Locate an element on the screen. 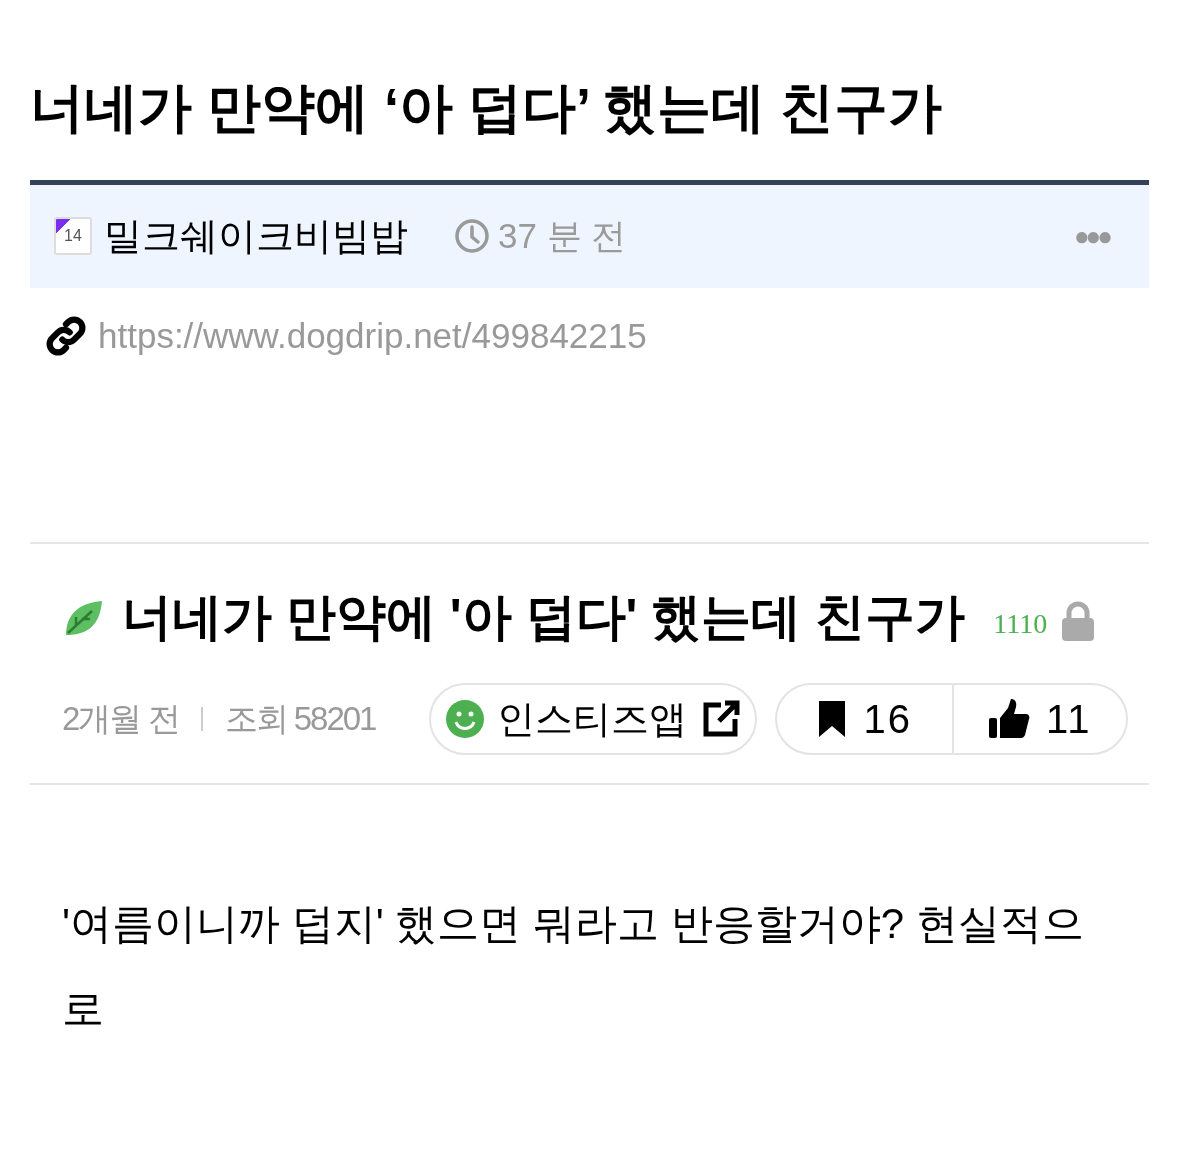 Image resolution: width=1179 pixels, height=1162 pixels. source-title: 너네가 만약에 '아 덥다' 했는데 친구가 is located at coordinates (544, 617).